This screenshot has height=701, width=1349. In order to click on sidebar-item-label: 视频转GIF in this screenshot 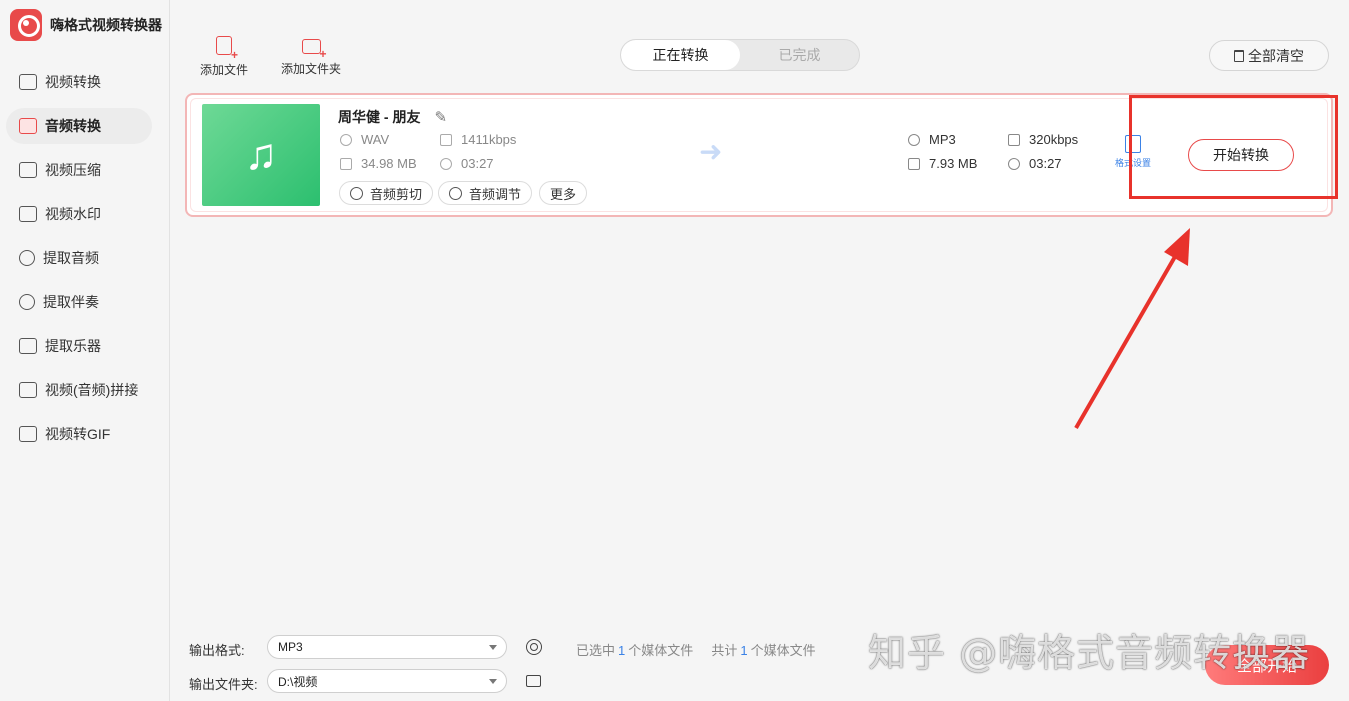, I will do `click(78, 434)`.